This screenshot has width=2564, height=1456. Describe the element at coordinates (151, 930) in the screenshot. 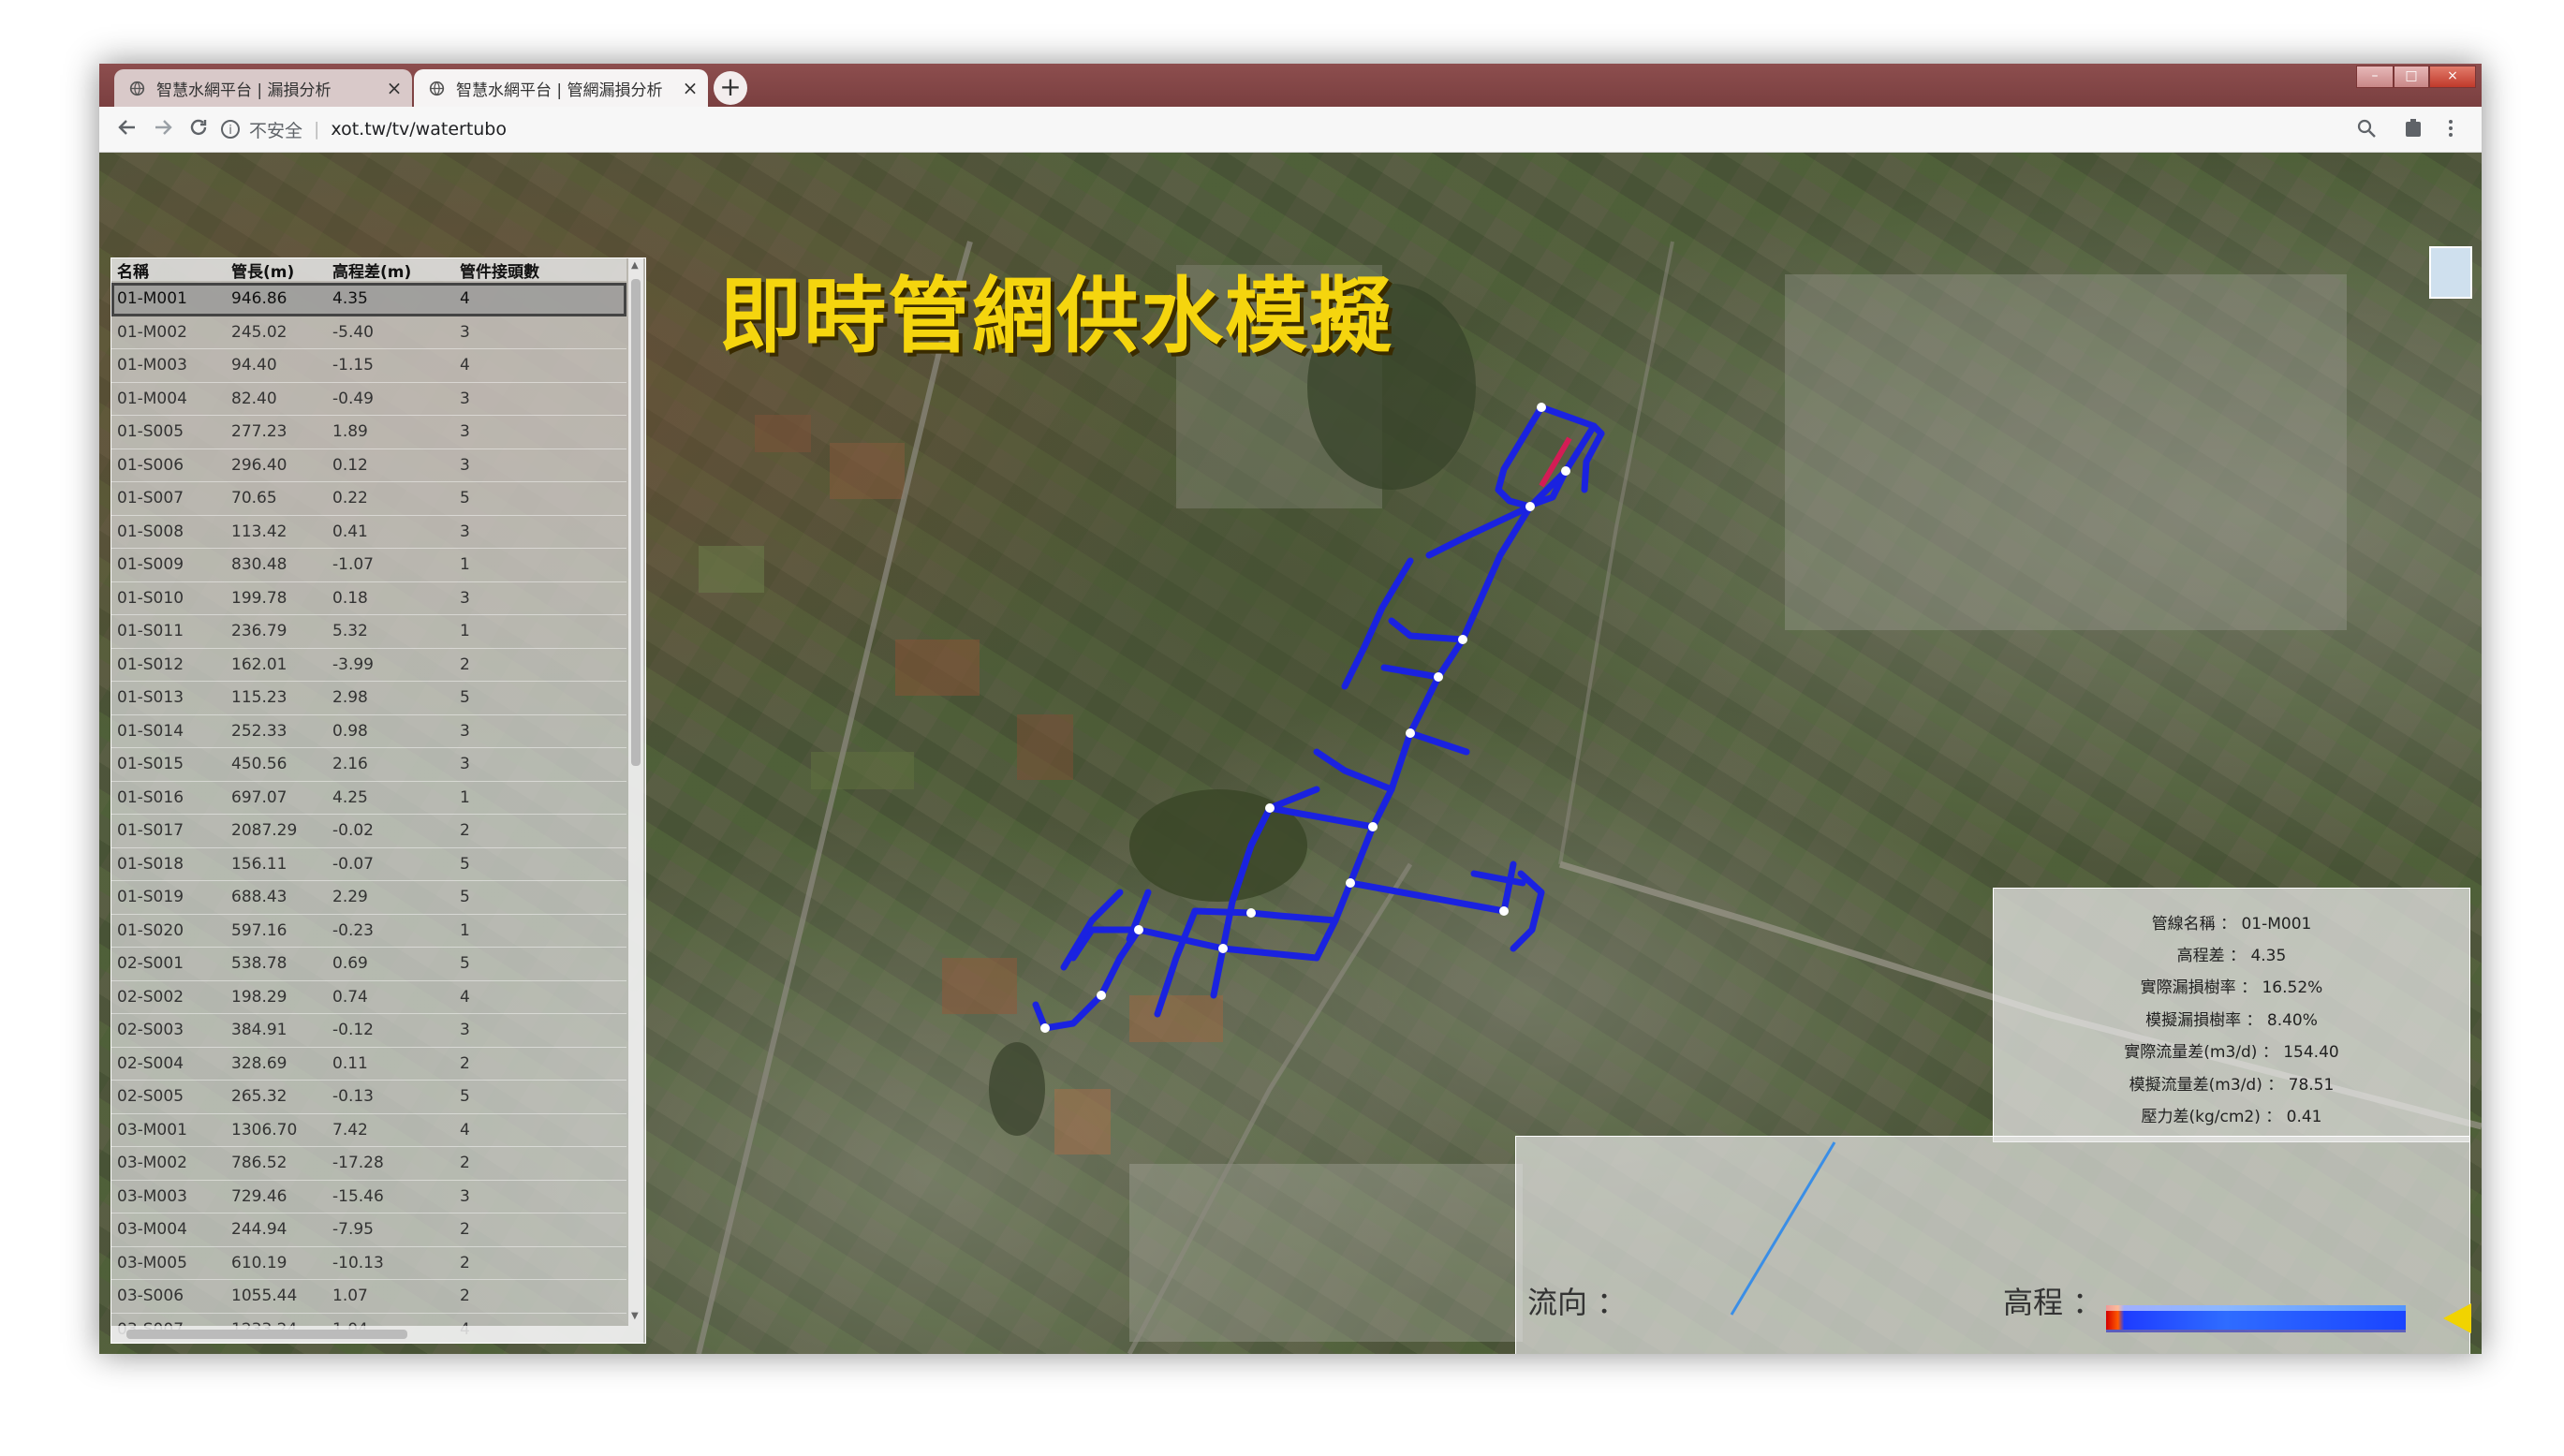

I see `cell-name: 01-S020` at that location.